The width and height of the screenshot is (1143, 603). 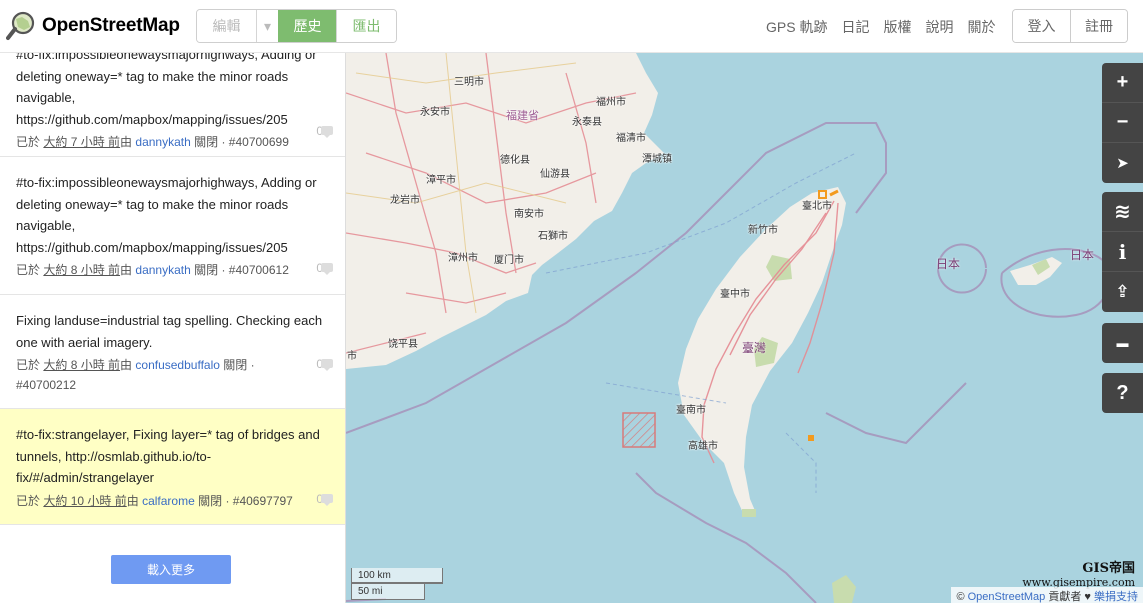 I want to click on nav-help: 說明, so click(x=939, y=27).